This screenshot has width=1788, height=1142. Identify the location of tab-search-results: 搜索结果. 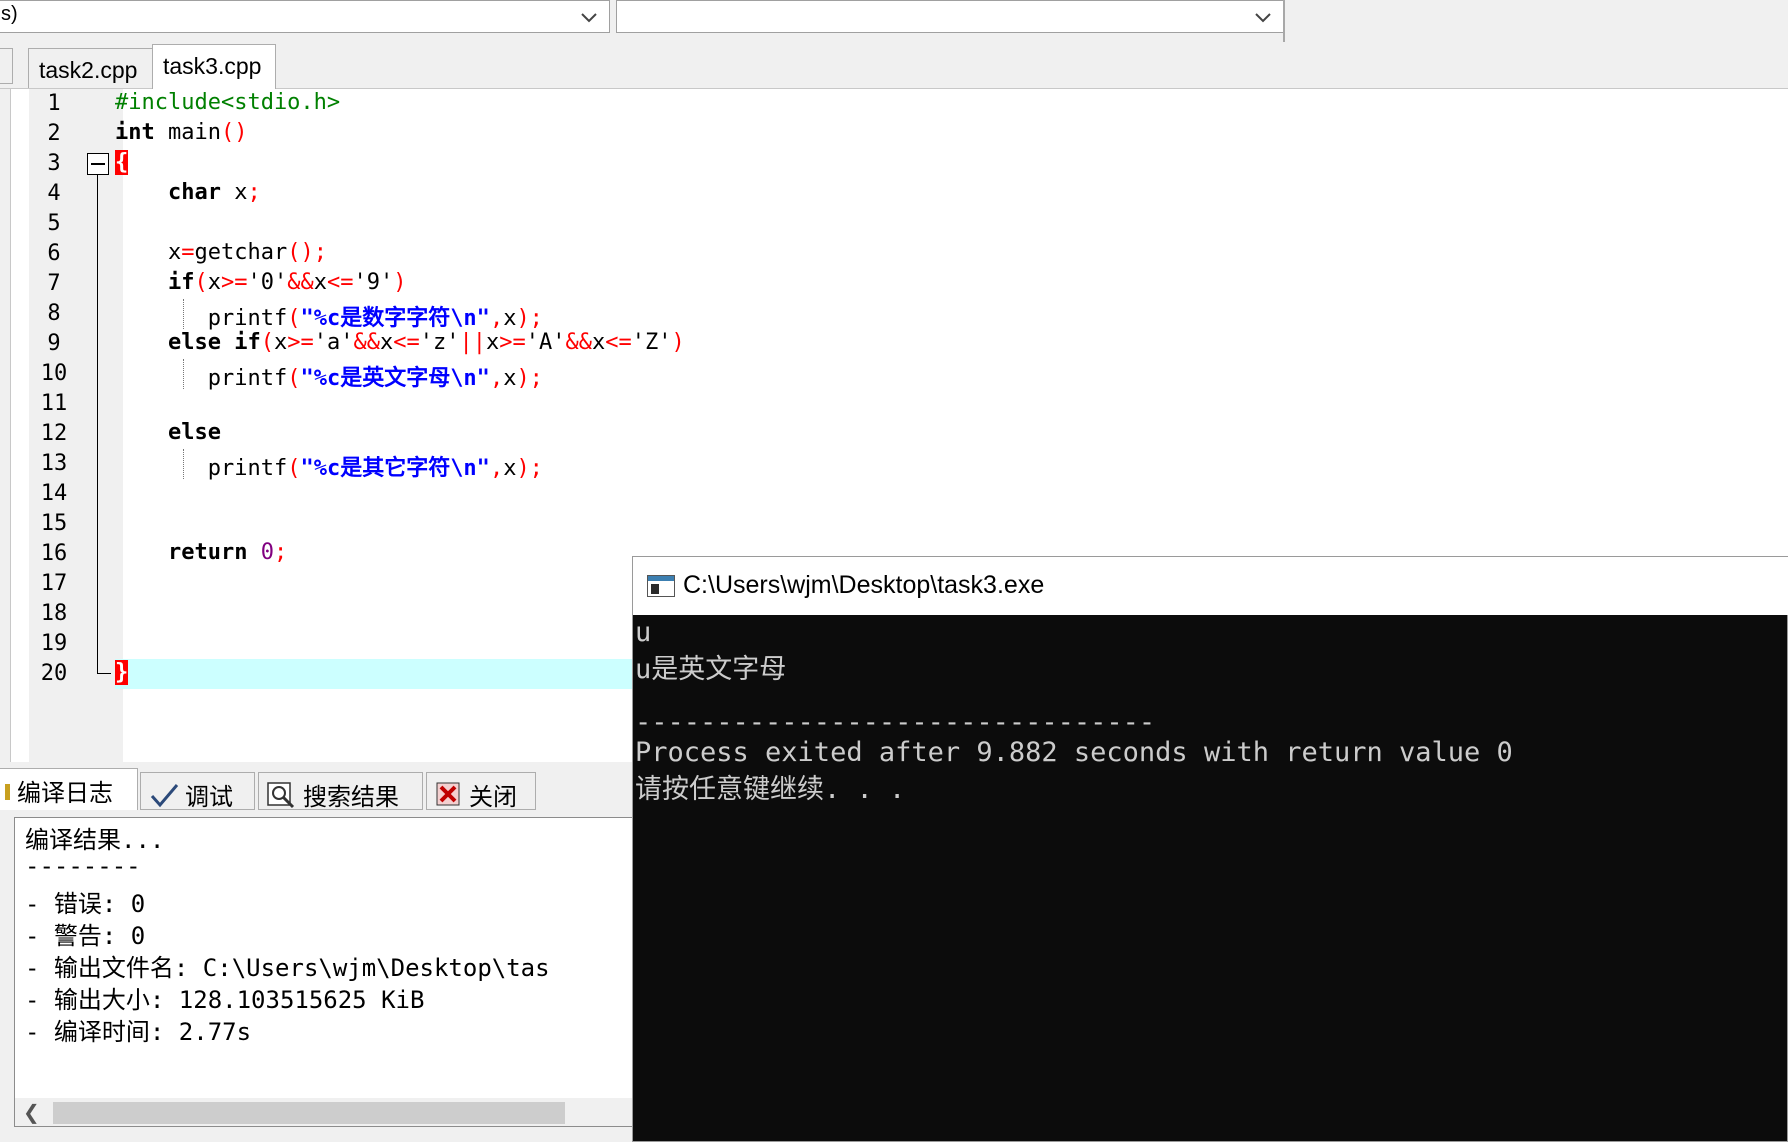
(340, 791).